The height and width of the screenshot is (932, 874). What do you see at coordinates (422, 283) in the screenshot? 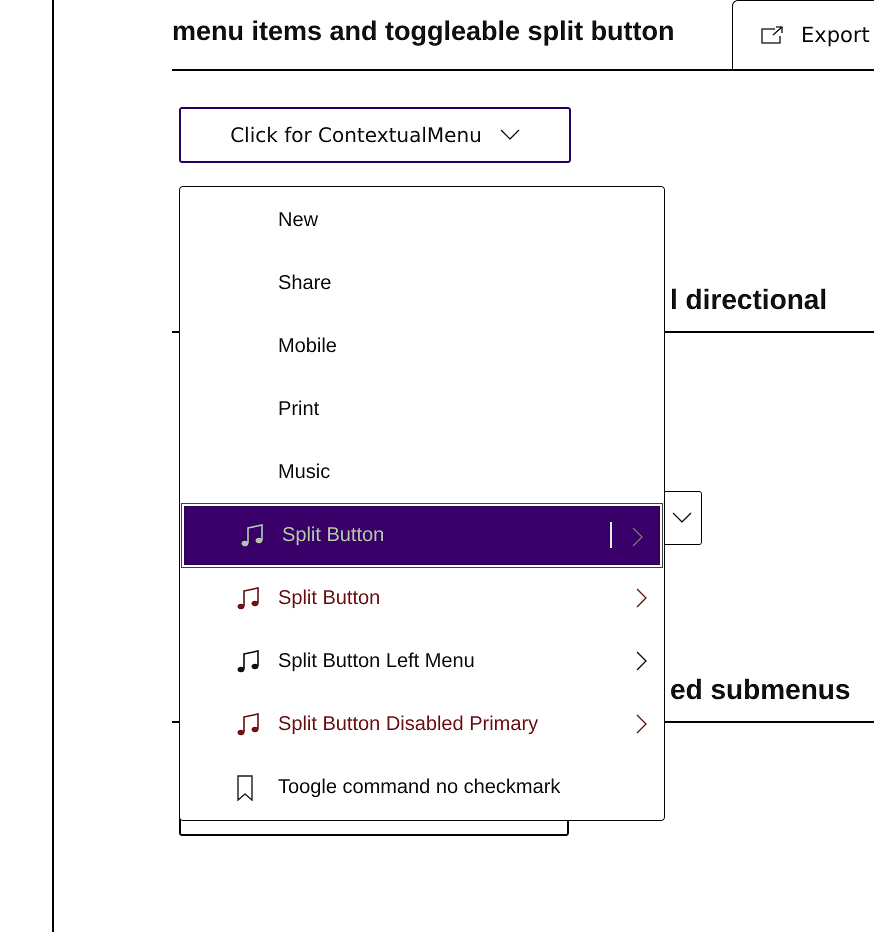
I see `menu-item: Share` at bounding box center [422, 283].